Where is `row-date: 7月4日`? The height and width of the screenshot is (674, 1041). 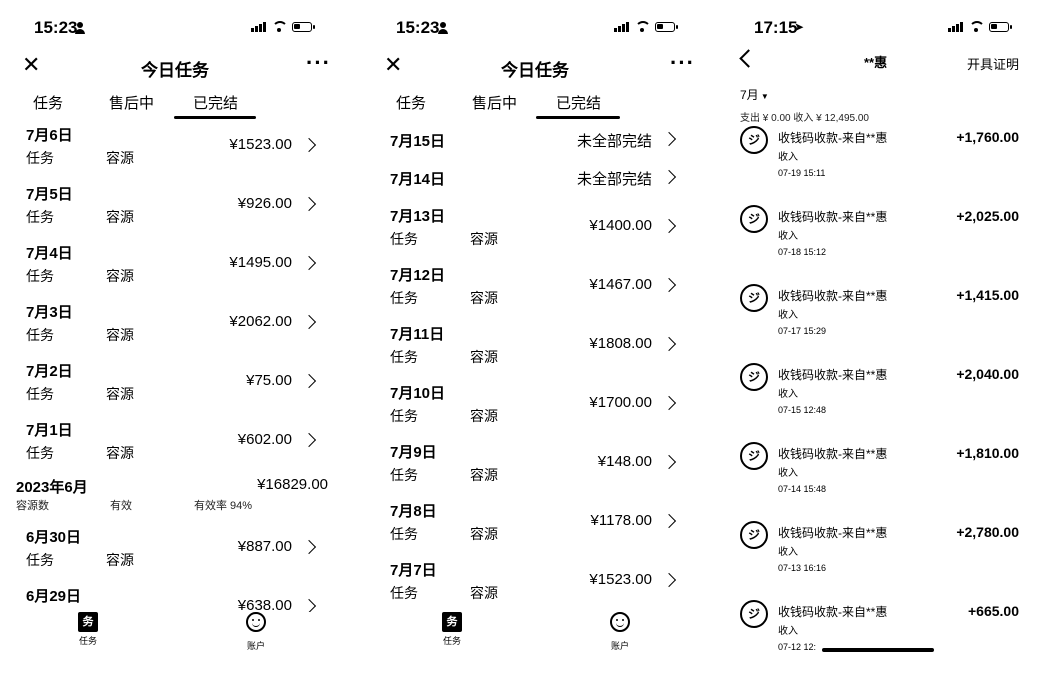 row-date: 7月4日 is located at coordinates (49, 253).